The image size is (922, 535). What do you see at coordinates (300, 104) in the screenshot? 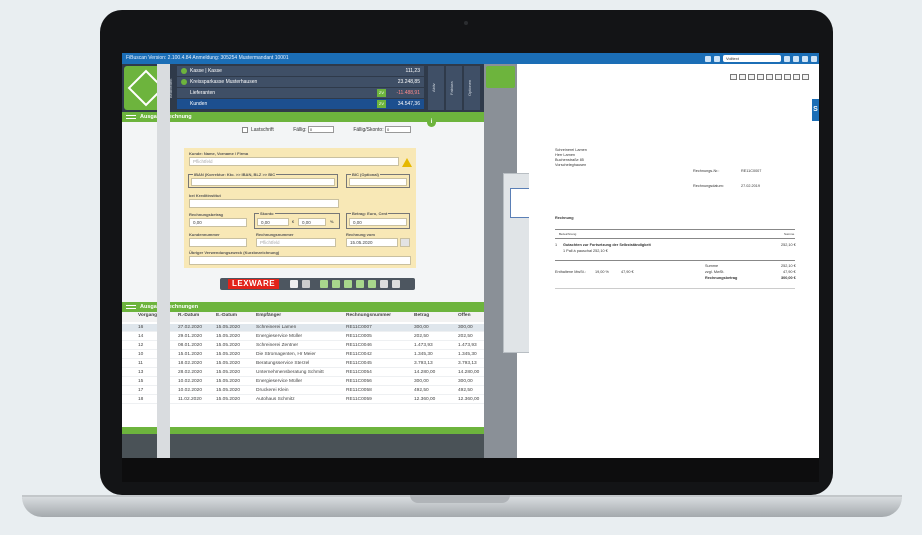
I see `nav-row-kunden: Kunden ZV 34.547,36` at bounding box center [300, 104].